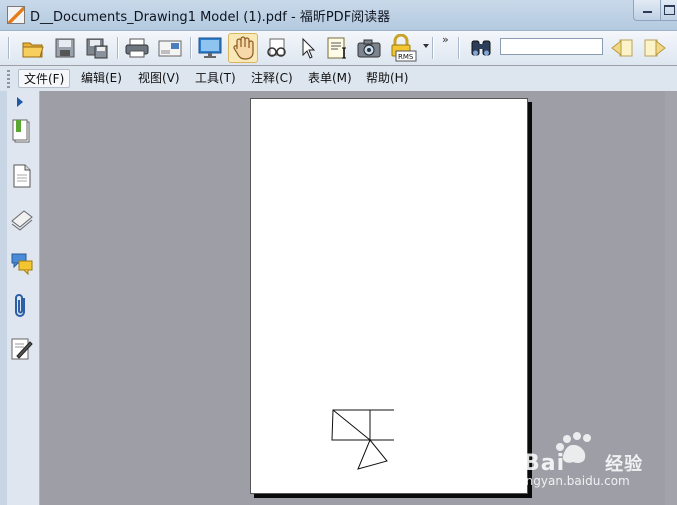  Describe the element at coordinates (9, 48) in the screenshot. I see `toolbar-grip` at that location.